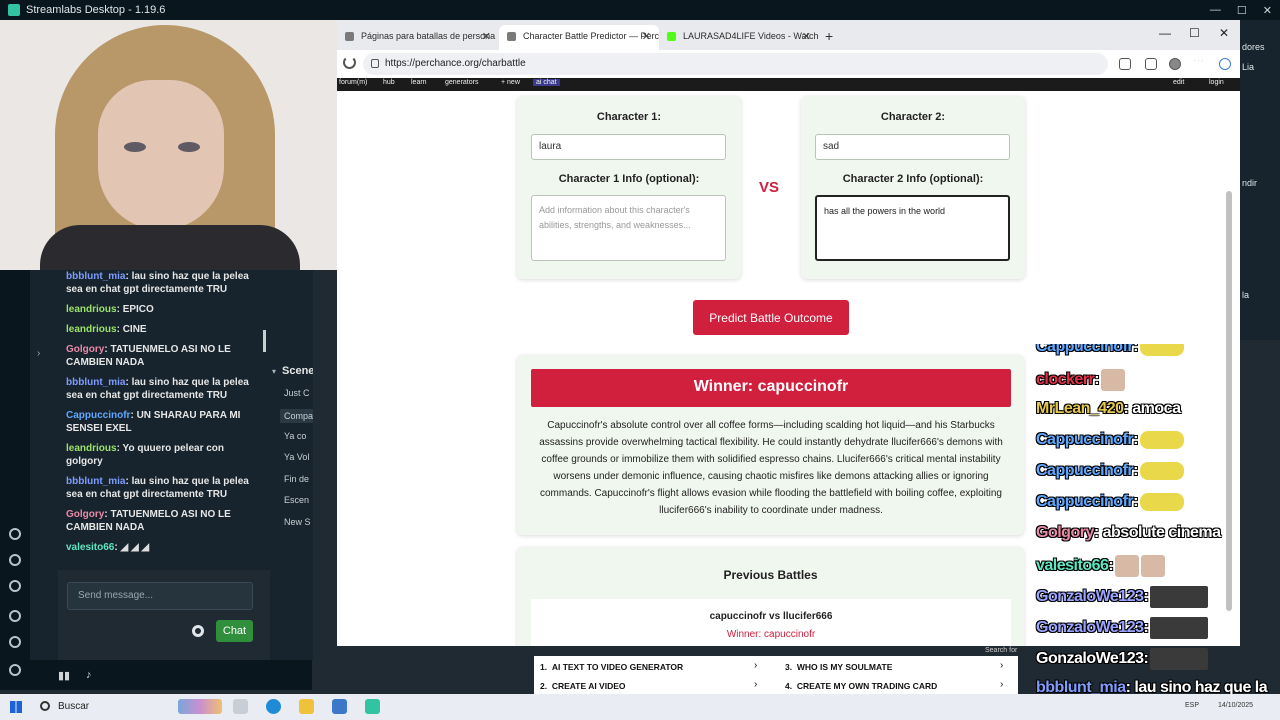 This screenshot has width=1280, height=720. I want to click on right-panel-label: Lia, so click(1248, 67).